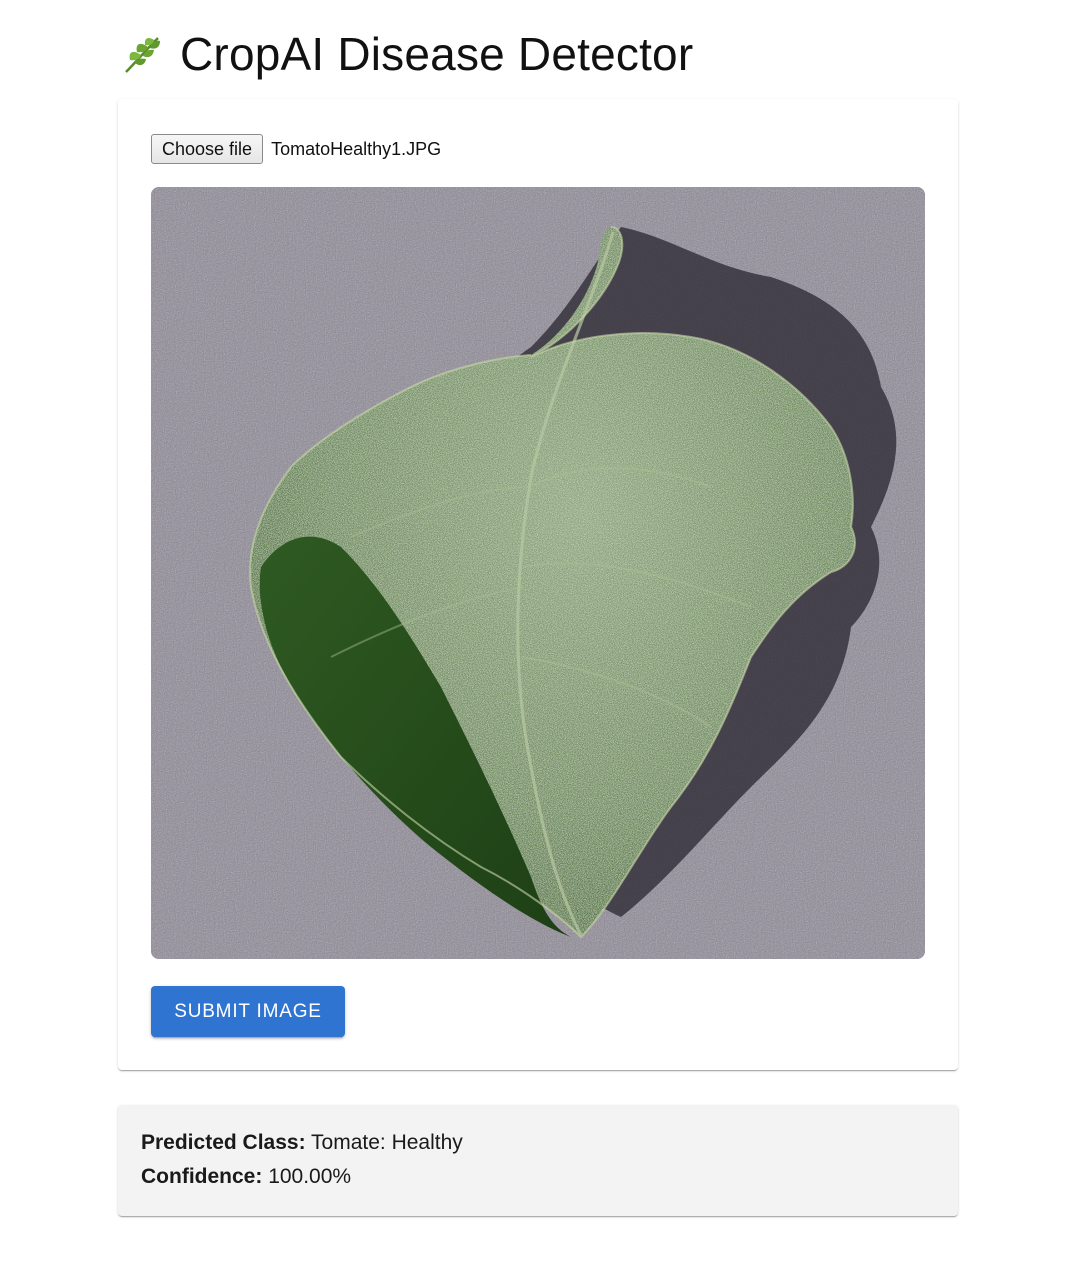  What do you see at coordinates (356, 148) in the screenshot?
I see `selected-file-name: TomatoHealthy1.JPG` at bounding box center [356, 148].